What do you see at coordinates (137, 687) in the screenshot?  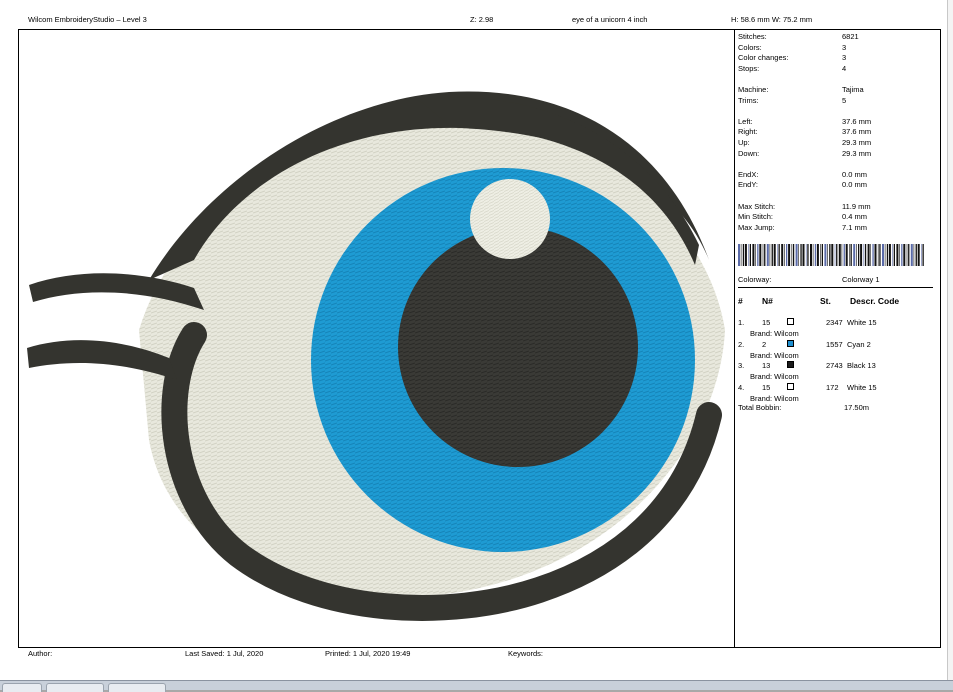 I see `taskbar-button-window` at bounding box center [137, 687].